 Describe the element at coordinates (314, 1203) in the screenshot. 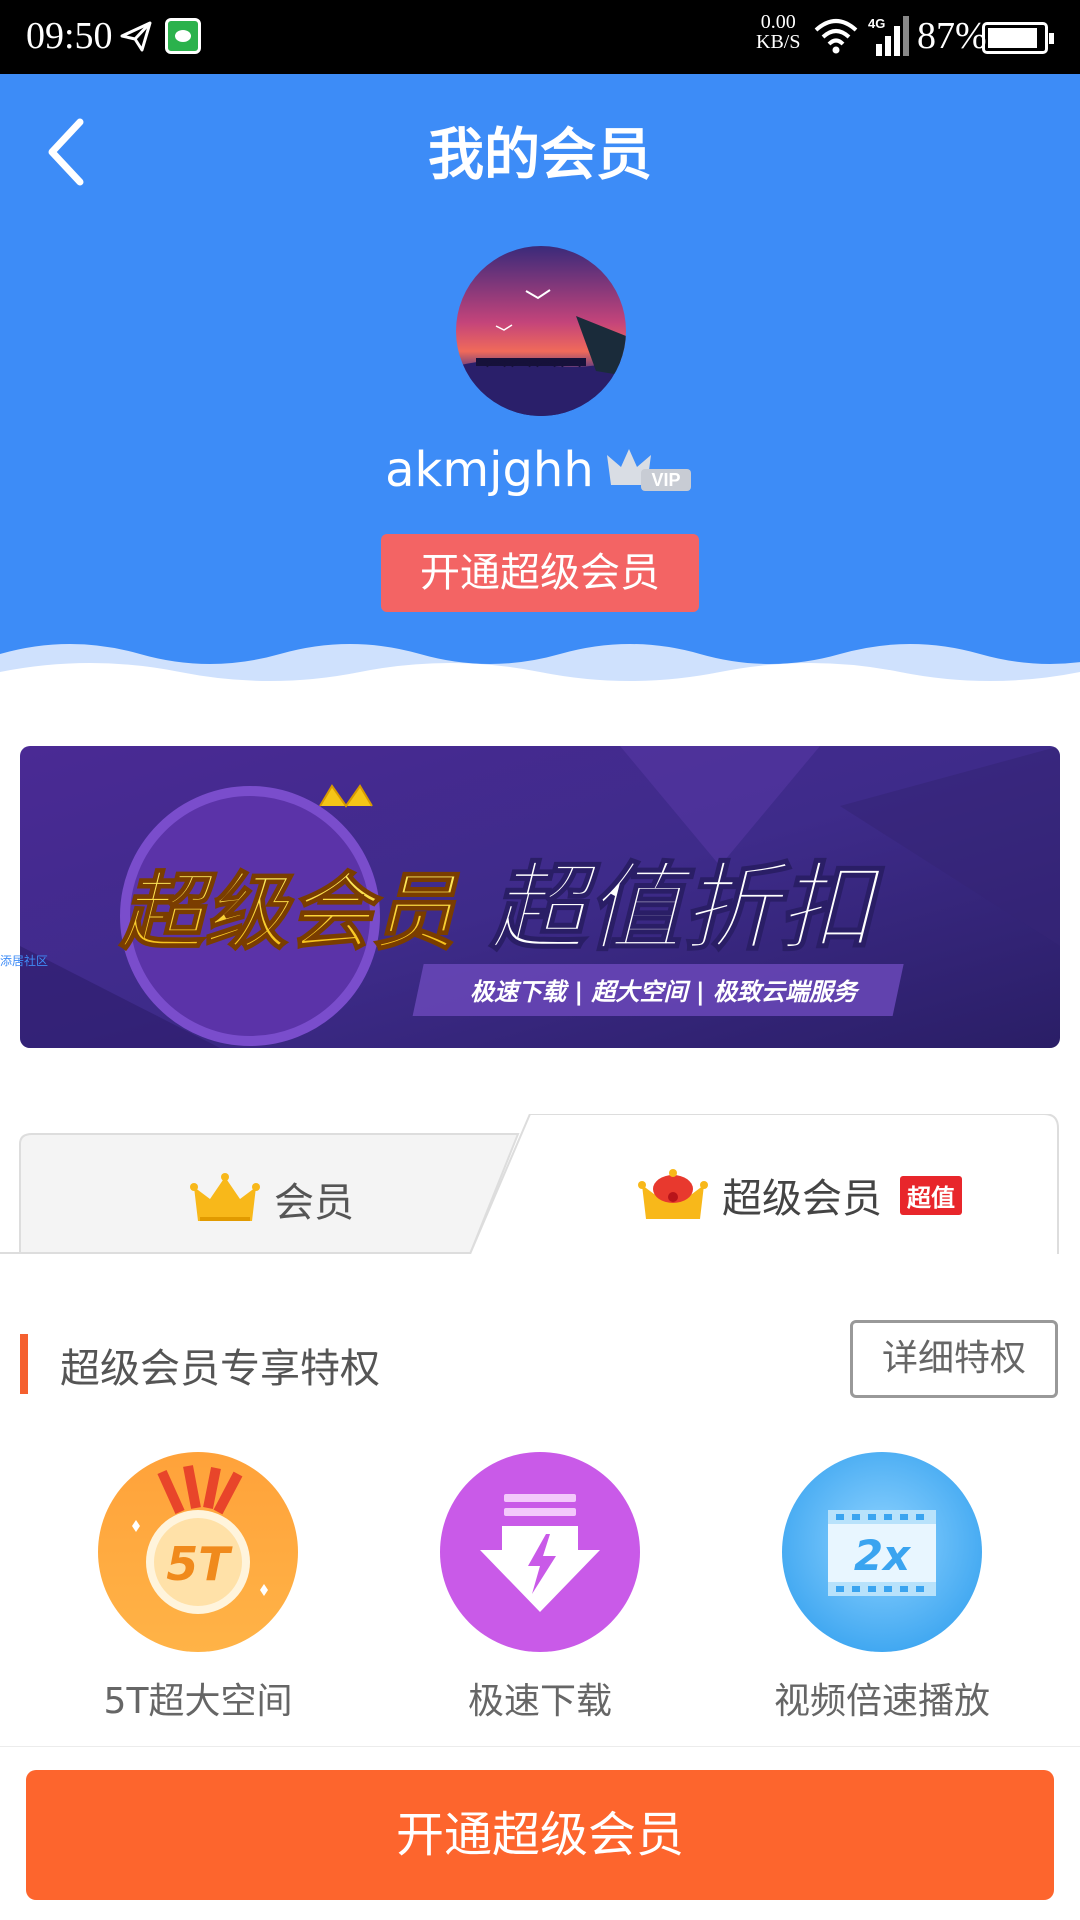

I see `tab-member-label: 会员` at that location.